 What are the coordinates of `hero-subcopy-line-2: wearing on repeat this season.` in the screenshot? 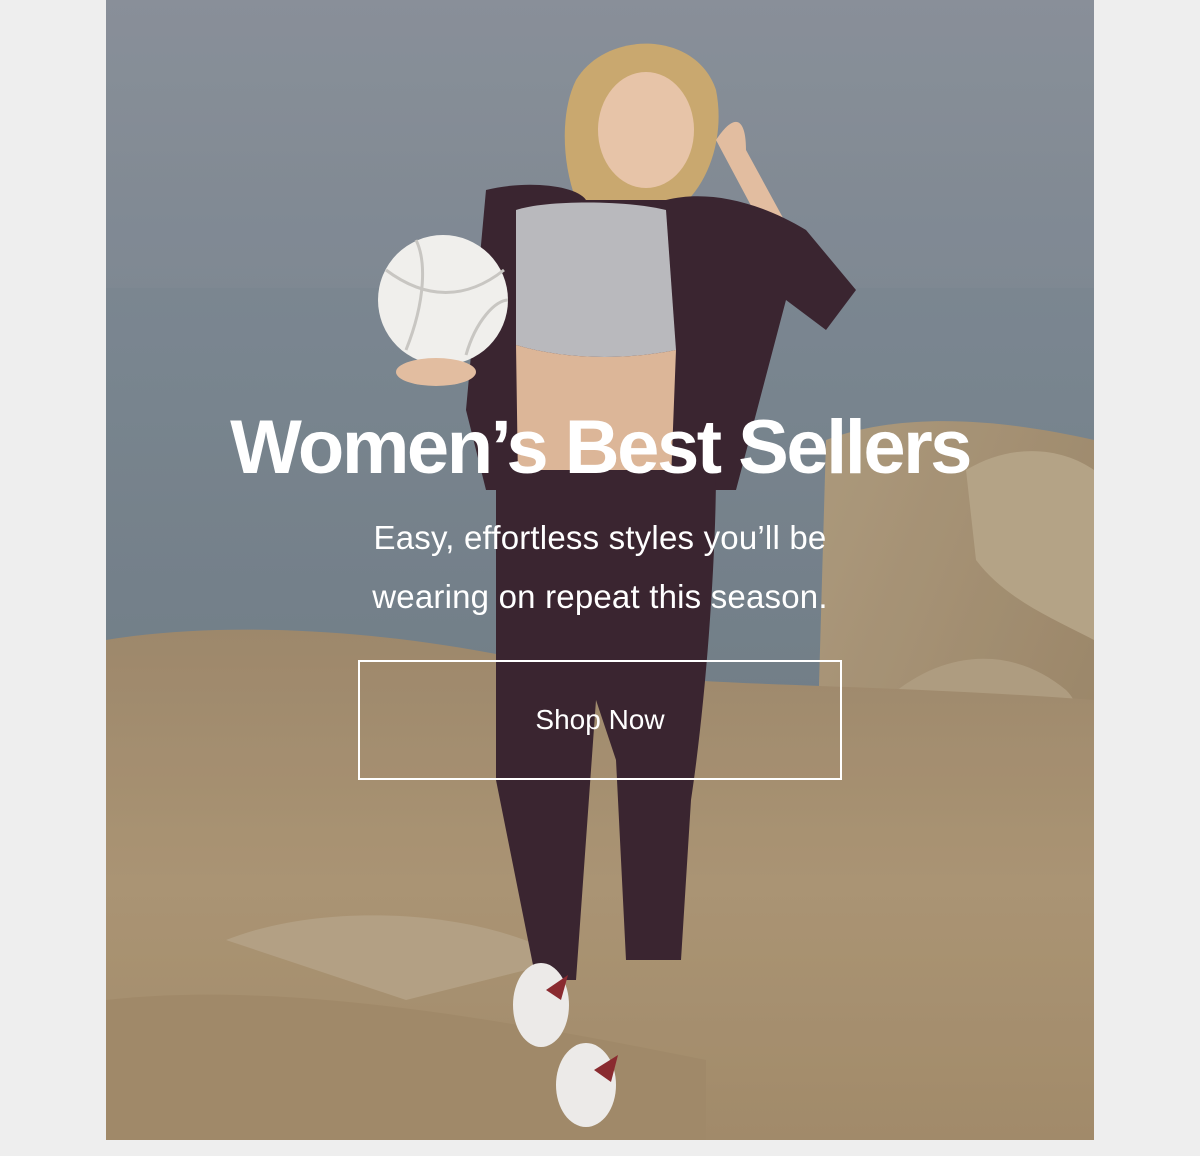 It's located at (600, 596).